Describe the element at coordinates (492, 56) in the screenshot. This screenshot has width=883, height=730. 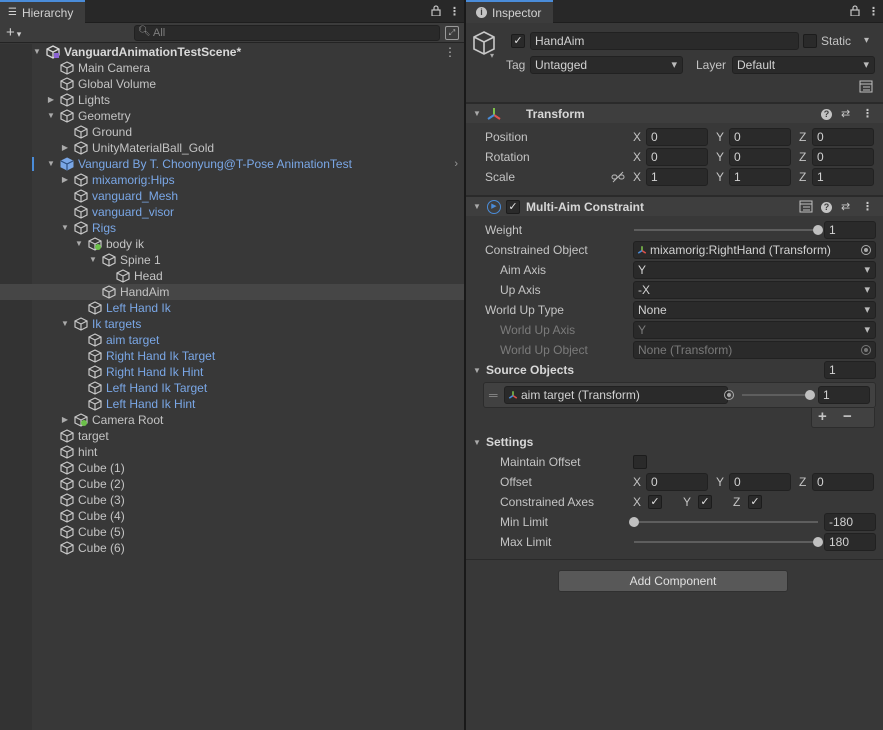
I see `chevron-down-icon: ▾` at that location.